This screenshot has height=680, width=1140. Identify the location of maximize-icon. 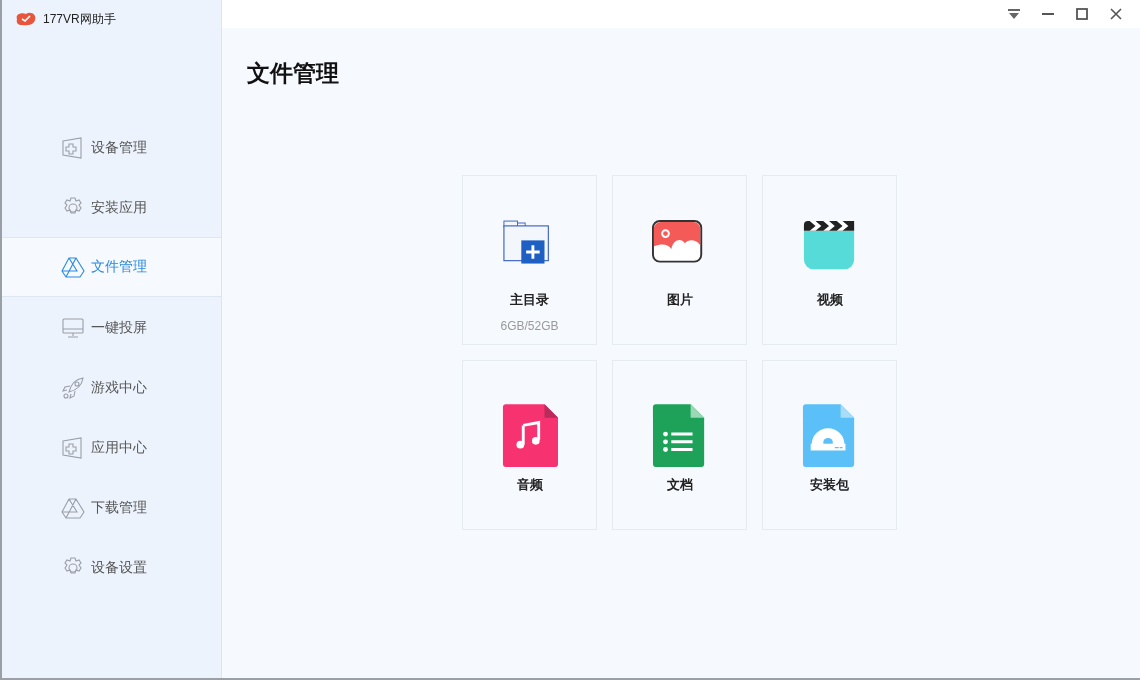
(1082, 14).